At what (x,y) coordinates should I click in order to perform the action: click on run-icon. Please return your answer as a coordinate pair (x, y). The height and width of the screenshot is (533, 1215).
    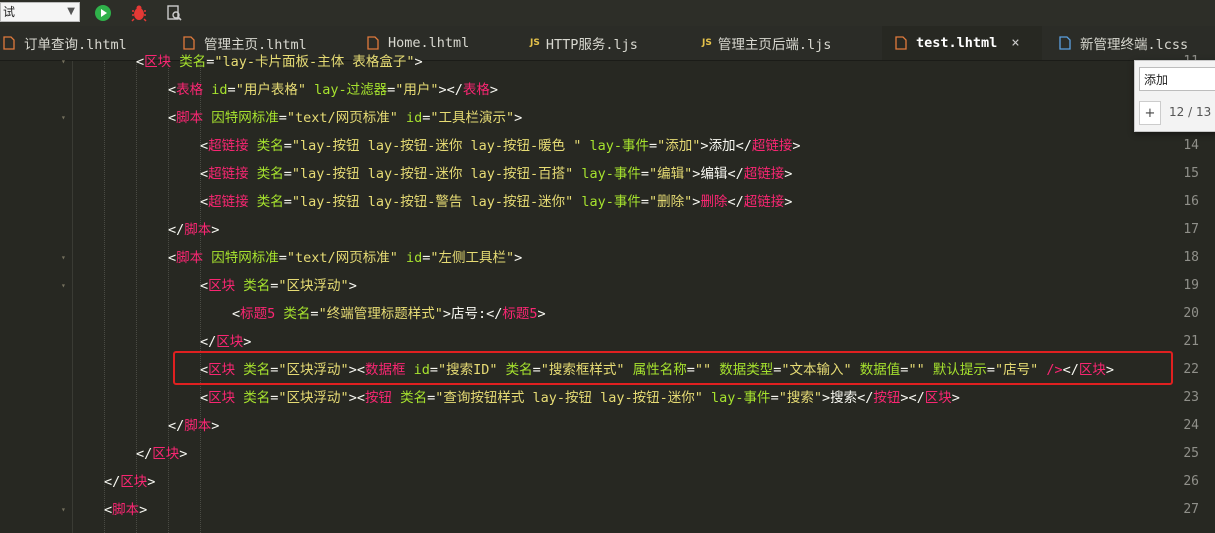
    Looking at the image, I should click on (103, 13).